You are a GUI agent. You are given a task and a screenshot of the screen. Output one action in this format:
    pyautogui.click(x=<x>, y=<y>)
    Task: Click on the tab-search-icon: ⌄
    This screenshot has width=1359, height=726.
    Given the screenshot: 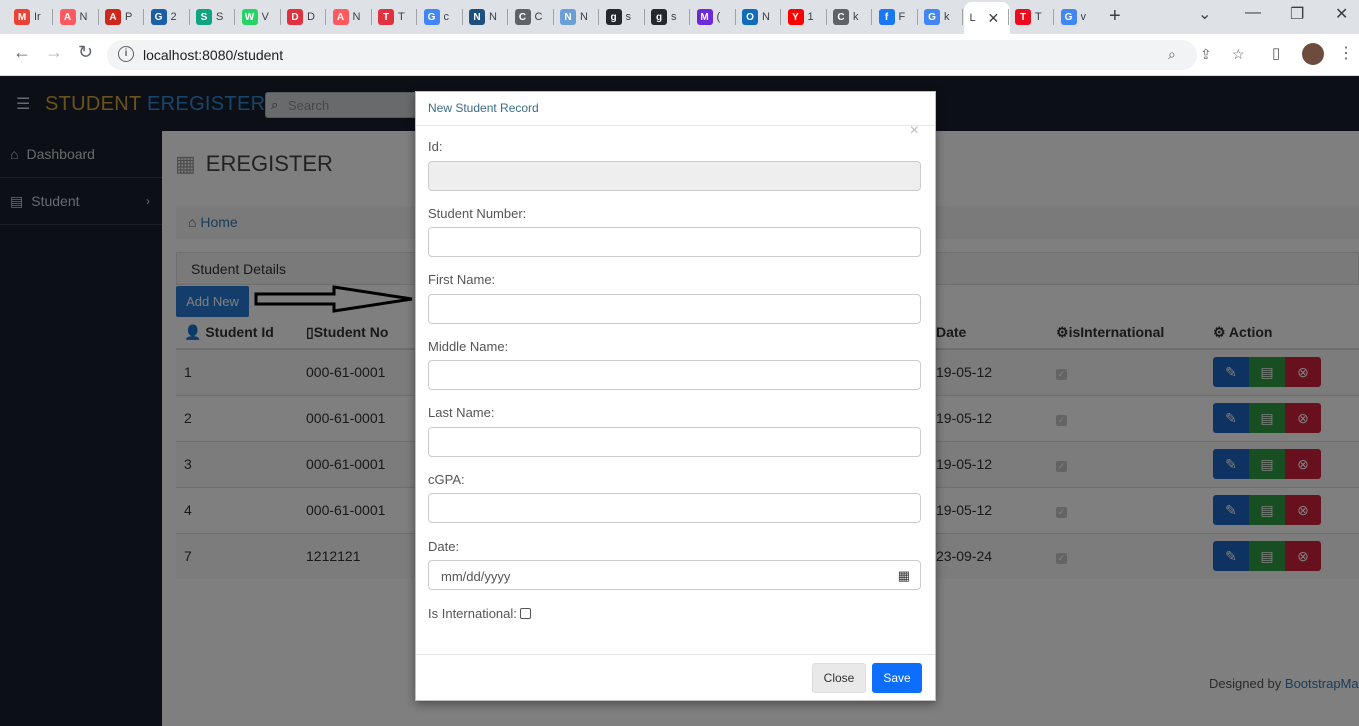 What is the action you would take?
    pyautogui.click(x=1204, y=14)
    